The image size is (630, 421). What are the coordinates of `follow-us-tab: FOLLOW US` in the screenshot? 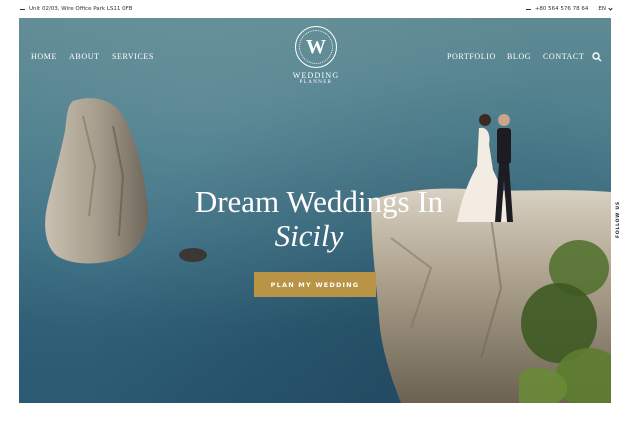 It's located at (620, 226).